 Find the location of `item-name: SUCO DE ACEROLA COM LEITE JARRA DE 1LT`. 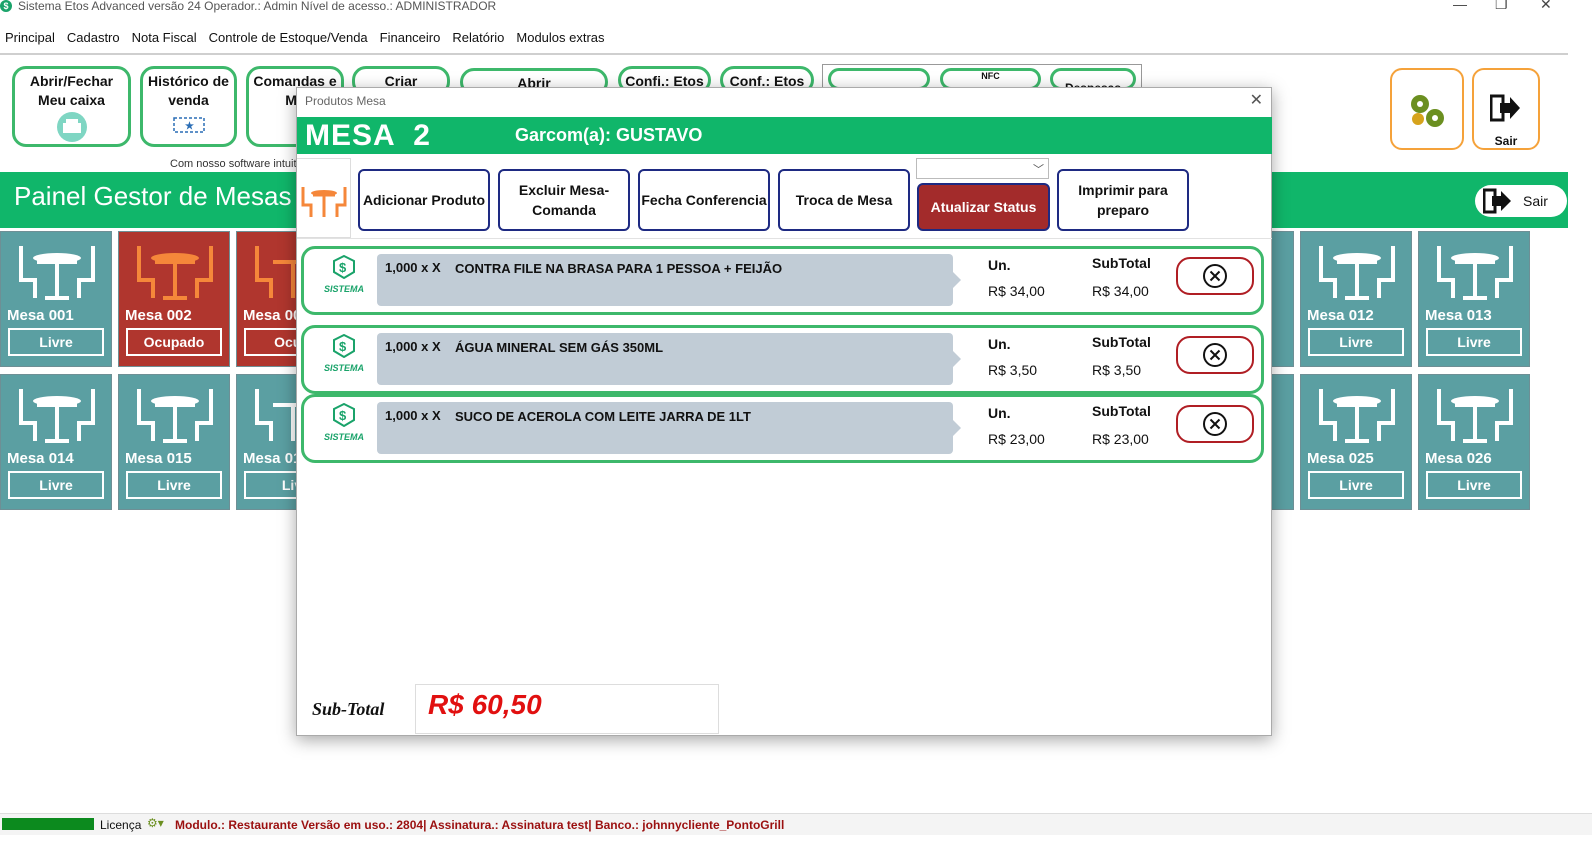

item-name: SUCO DE ACEROLA COM LEITE JARRA DE 1LT is located at coordinates (603, 416).